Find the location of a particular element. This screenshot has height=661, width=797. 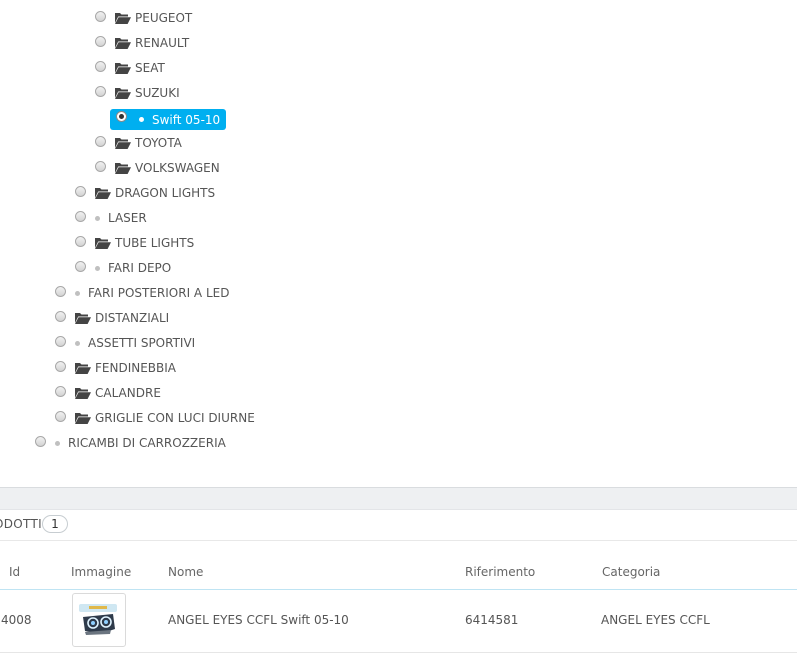

tree-radio-assetti-sportivi is located at coordinates (60, 341).